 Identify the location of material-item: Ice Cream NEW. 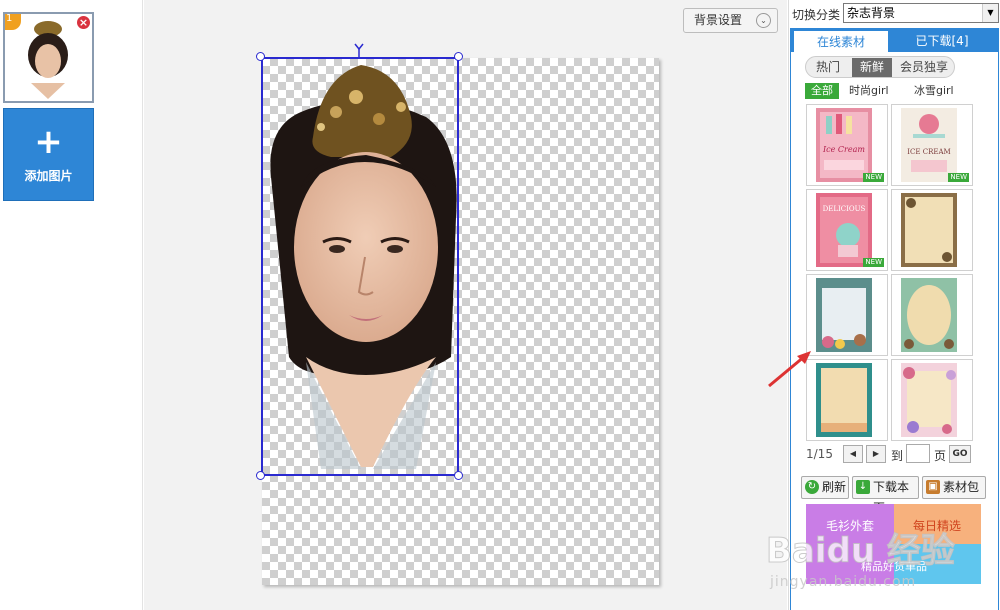
(847, 145).